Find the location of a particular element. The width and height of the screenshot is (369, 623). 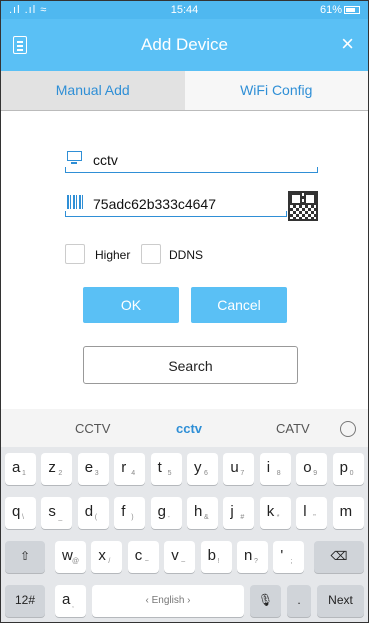

key-a: a1 is located at coordinates (20, 469).